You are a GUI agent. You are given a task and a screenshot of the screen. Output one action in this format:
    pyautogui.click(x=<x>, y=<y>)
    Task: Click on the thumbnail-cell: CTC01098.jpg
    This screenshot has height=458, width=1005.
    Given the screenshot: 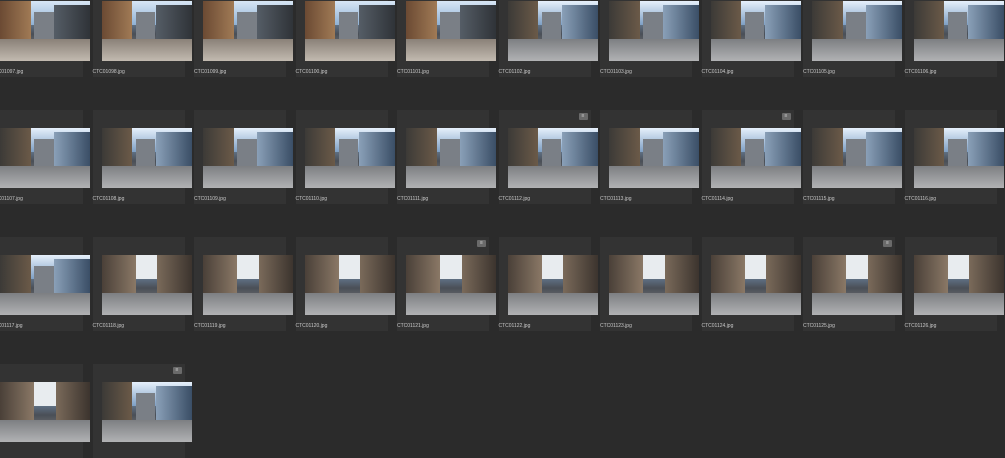 What is the action you would take?
    pyautogui.click(x=142, y=38)
    